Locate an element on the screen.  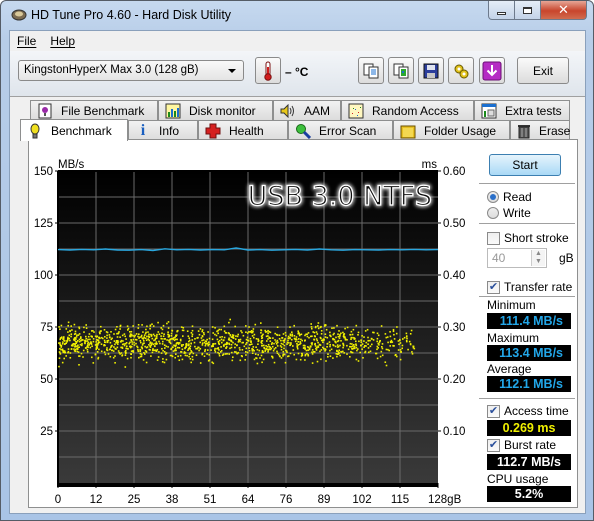
drive-select: KingstonHyperX Max 3.0 (128 gB) is located at coordinates (131, 70).